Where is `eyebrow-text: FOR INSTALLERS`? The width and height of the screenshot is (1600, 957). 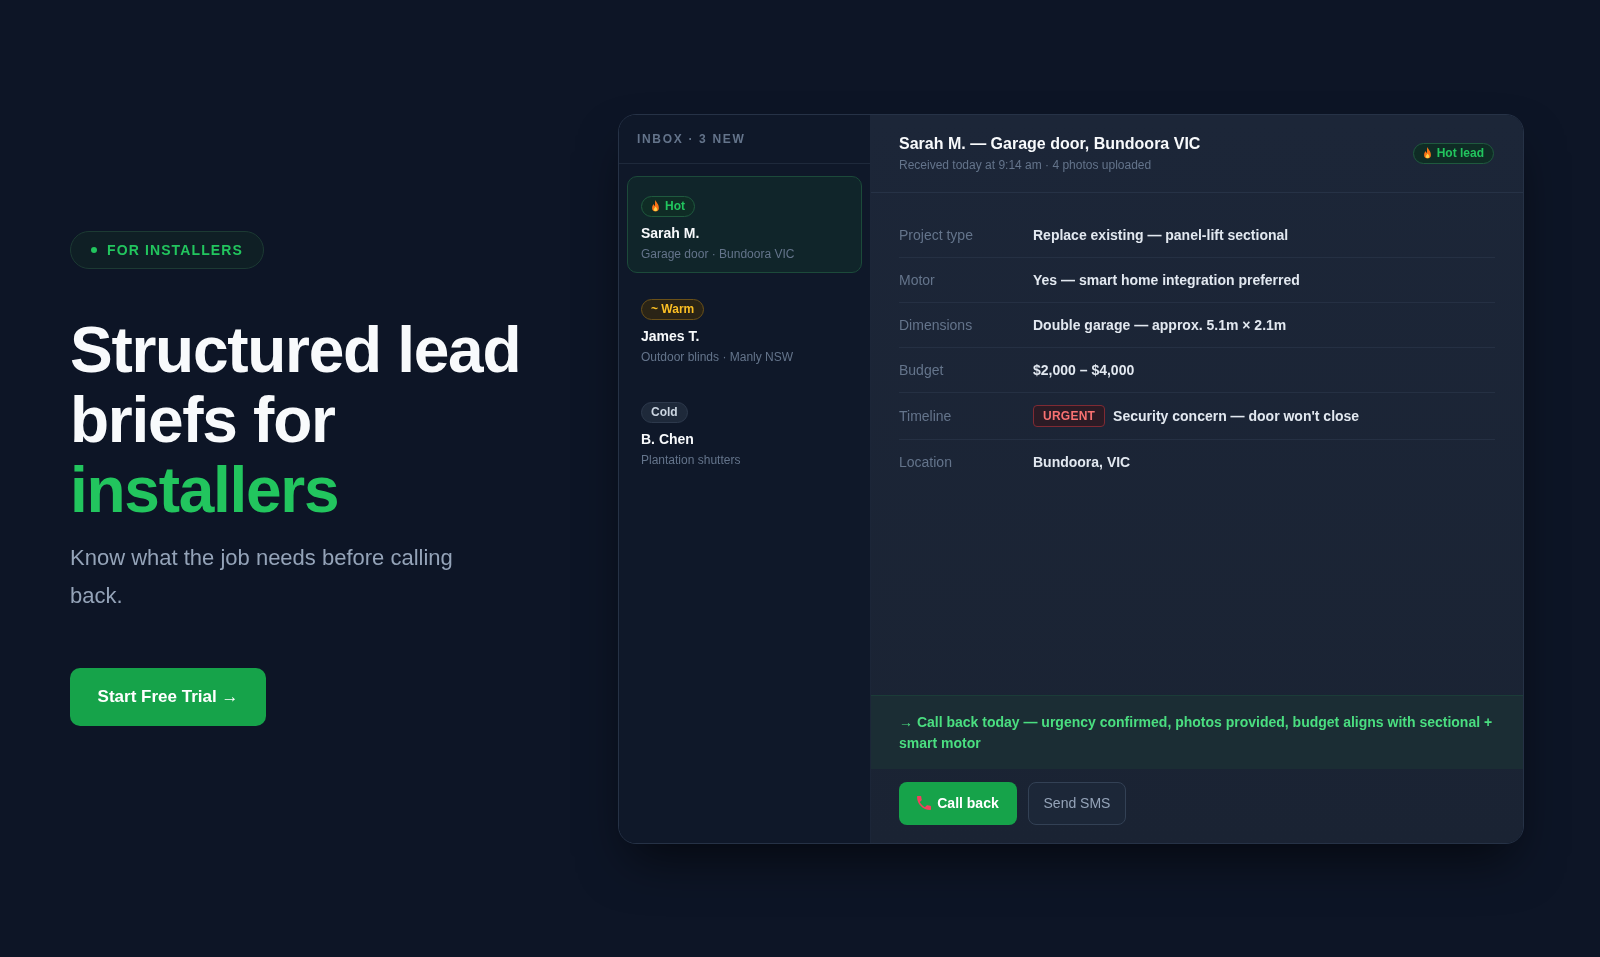 eyebrow-text: FOR INSTALLERS is located at coordinates (175, 250).